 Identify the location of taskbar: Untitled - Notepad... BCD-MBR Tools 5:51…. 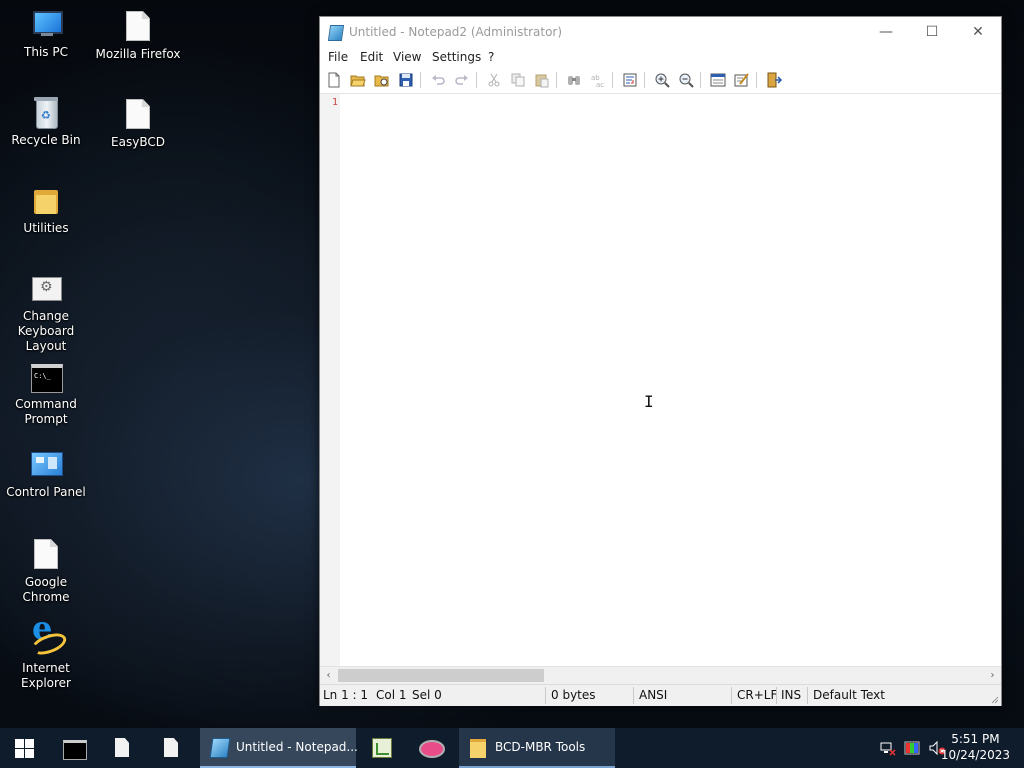
(512, 748).